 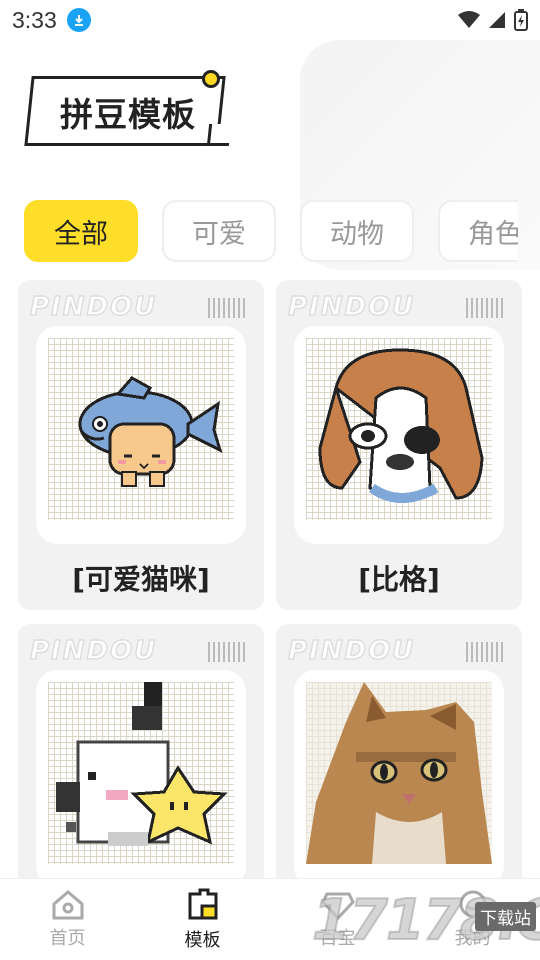 I want to click on nav-treasure: 百宝, so click(x=337, y=919).